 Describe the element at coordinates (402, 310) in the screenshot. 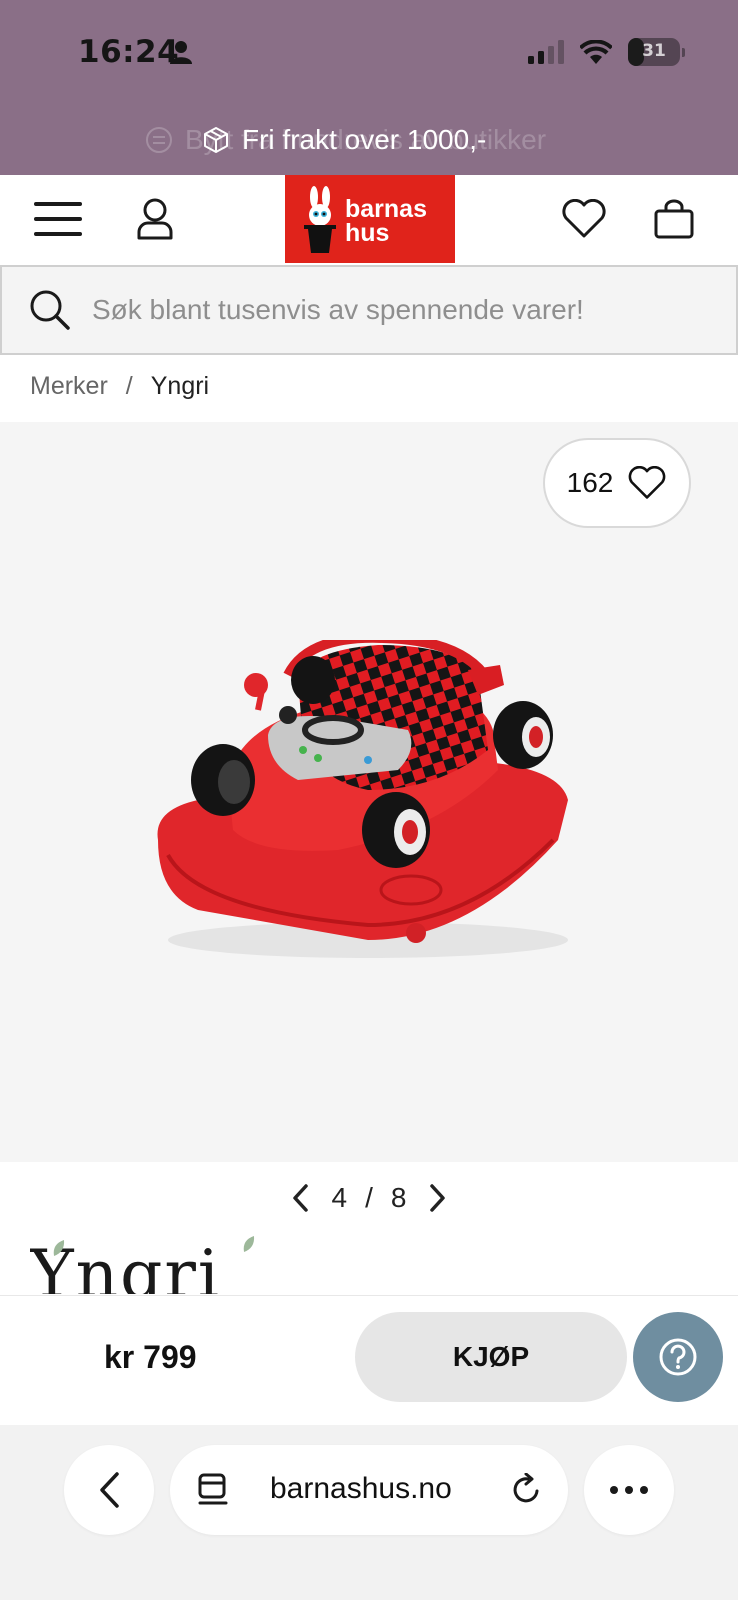

I see `search-input` at that location.